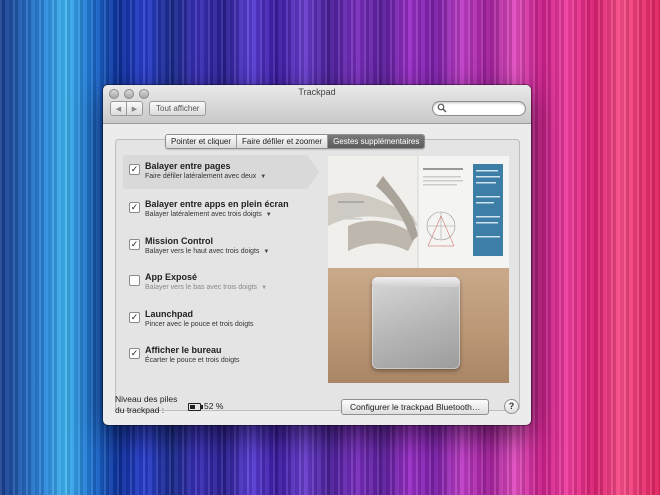  What do you see at coordinates (418, 269) in the screenshot?
I see `gesture-preview-video` at bounding box center [418, 269].